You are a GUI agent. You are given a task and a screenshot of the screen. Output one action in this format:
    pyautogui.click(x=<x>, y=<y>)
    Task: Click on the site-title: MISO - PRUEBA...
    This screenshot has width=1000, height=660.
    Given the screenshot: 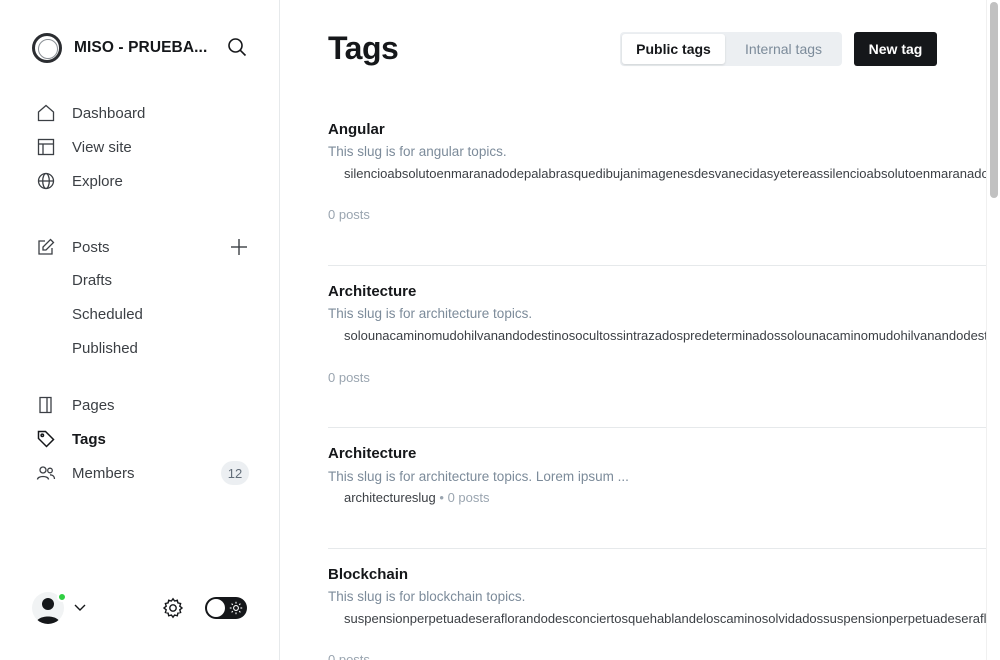 What is the action you would take?
    pyautogui.click(x=141, y=47)
    